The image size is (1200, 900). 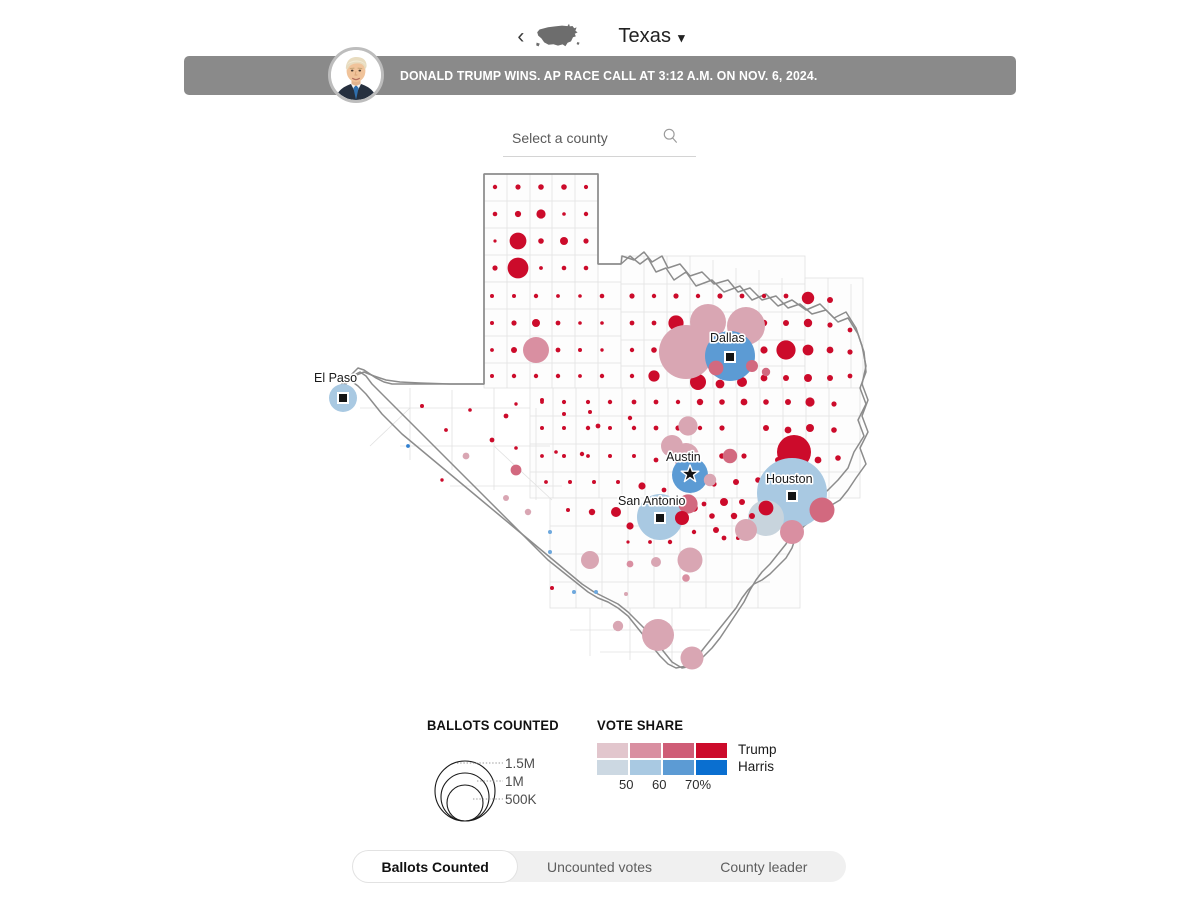 I want to click on vote-share-legend-title: VOTE SHARE, so click(x=640, y=725).